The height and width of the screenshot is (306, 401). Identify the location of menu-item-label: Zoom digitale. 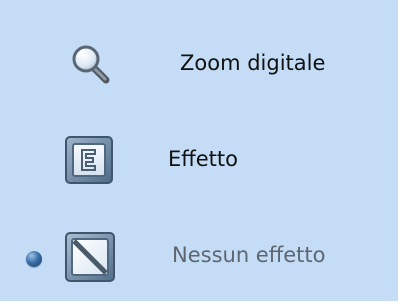
(253, 63).